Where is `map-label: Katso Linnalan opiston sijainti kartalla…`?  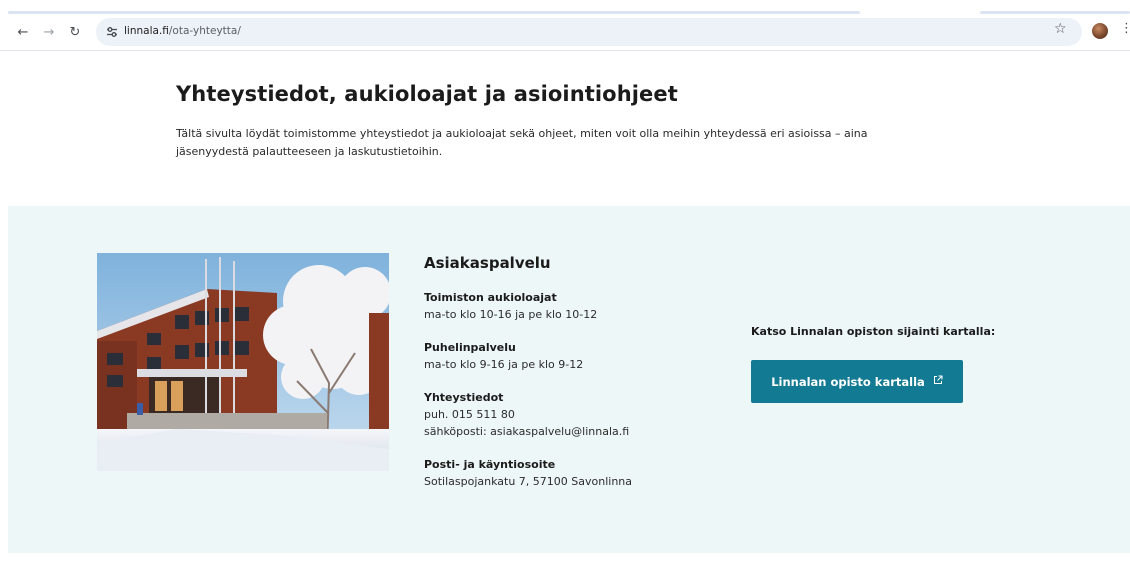 map-label: Katso Linnalan opiston sijainti kartalla… is located at coordinates (873, 331).